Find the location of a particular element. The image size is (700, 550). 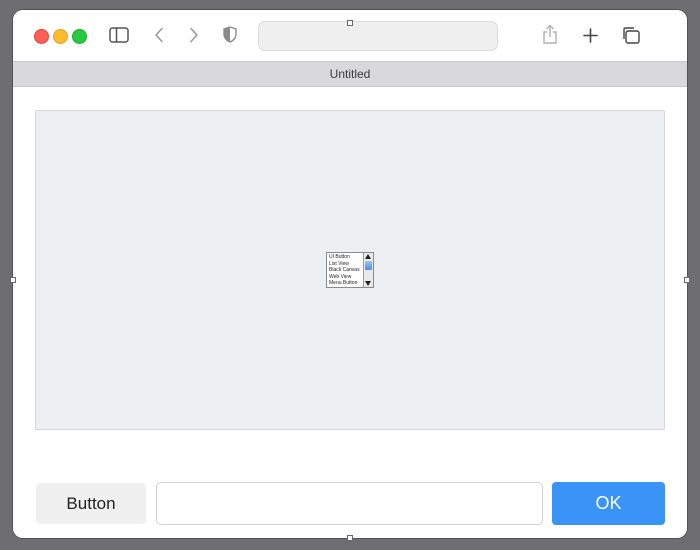

scroll-thumb is located at coordinates (368, 265).